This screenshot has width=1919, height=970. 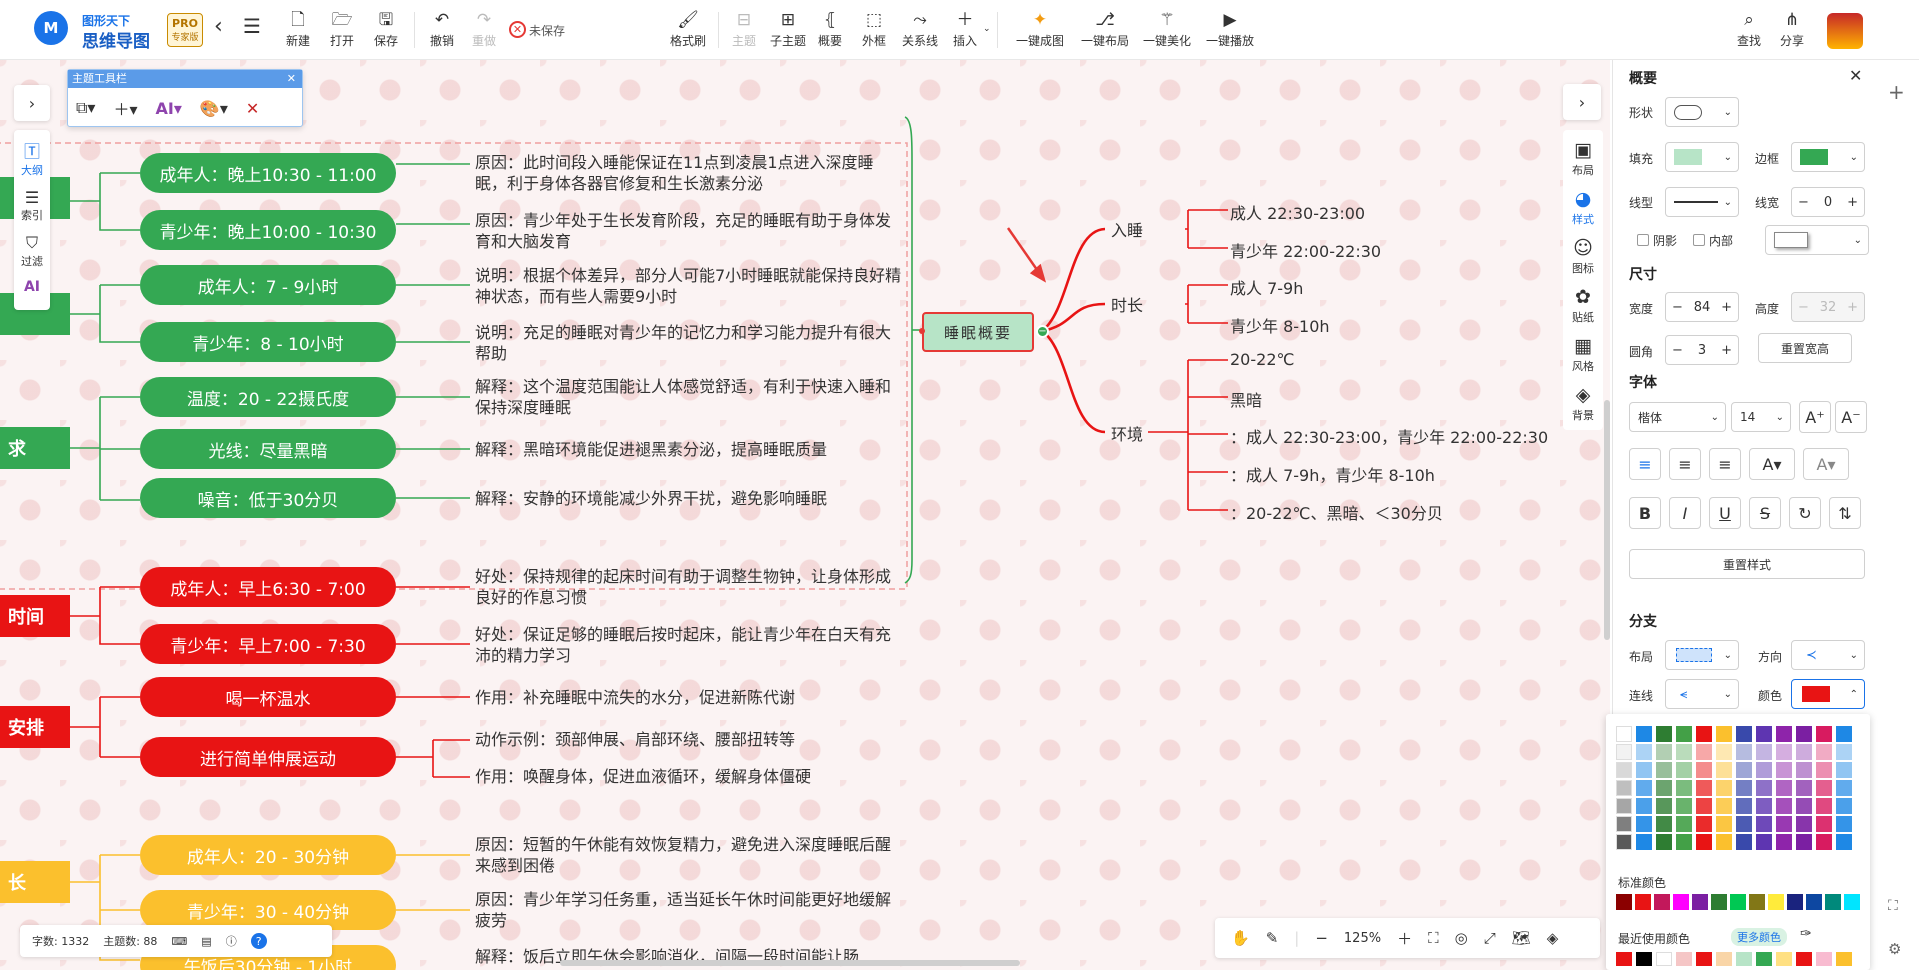 I want to click on note-text: 作用：补充睡眠中流失的水分，促进新陈代谢, so click(x=690, y=697).